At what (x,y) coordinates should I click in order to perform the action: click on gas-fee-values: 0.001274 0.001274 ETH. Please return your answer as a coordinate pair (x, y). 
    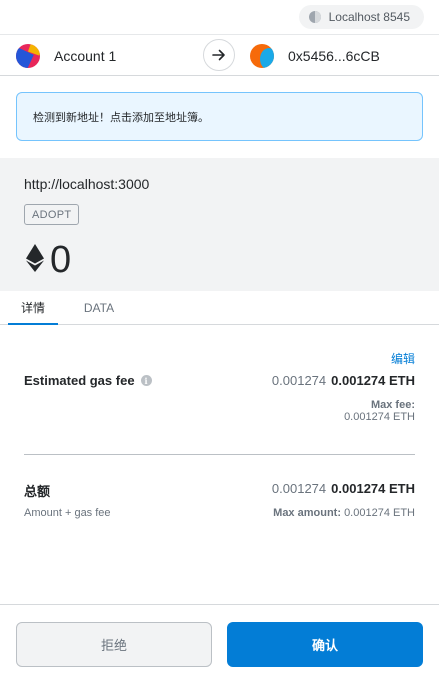
    Looking at the image, I should click on (343, 380).